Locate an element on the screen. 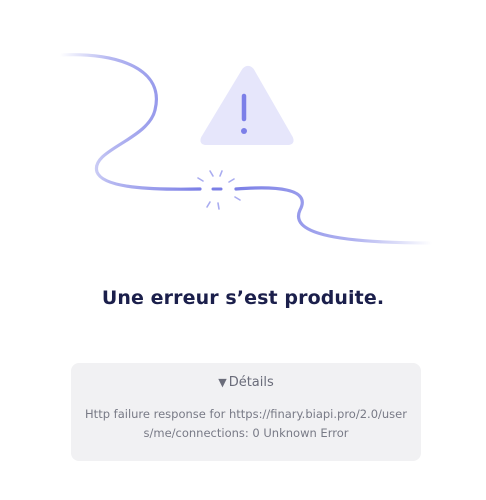  details-label: Détails is located at coordinates (251, 382).